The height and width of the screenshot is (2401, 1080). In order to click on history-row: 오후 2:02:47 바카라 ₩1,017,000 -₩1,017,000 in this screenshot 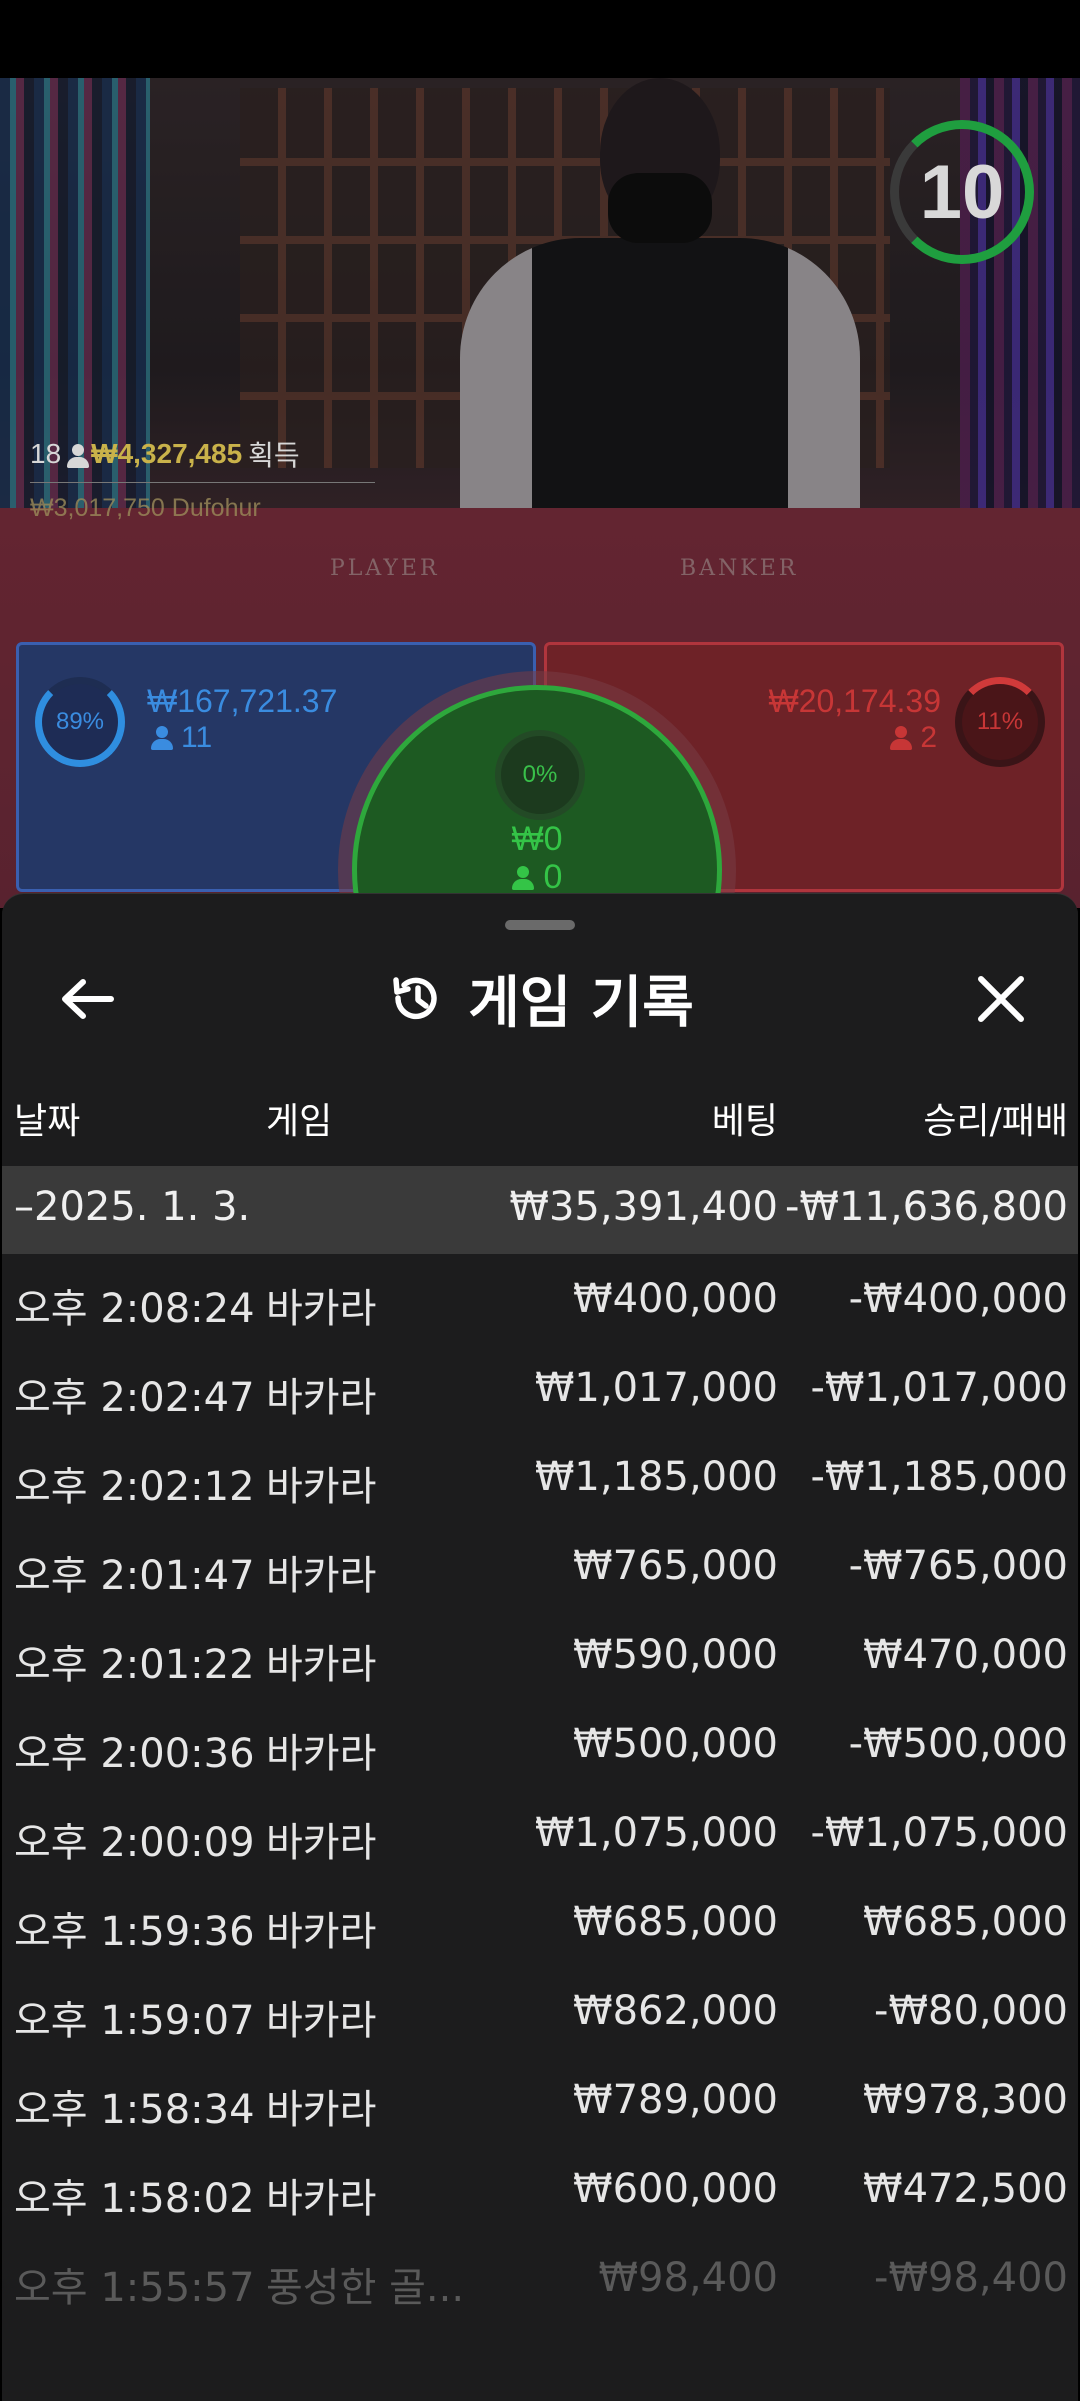, I will do `click(540, 1387)`.